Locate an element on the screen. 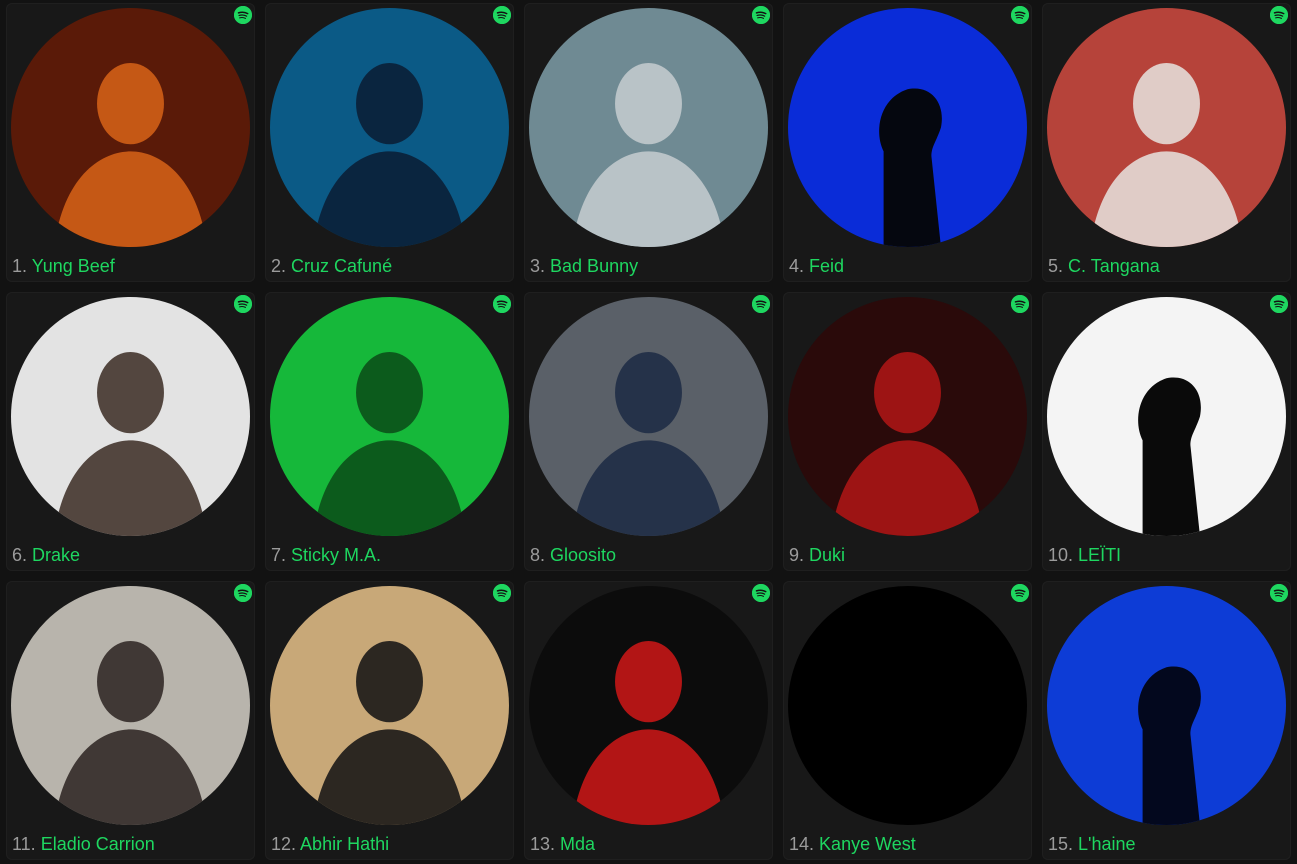  artist-rank: 4. is located at coordinates (797, 266).